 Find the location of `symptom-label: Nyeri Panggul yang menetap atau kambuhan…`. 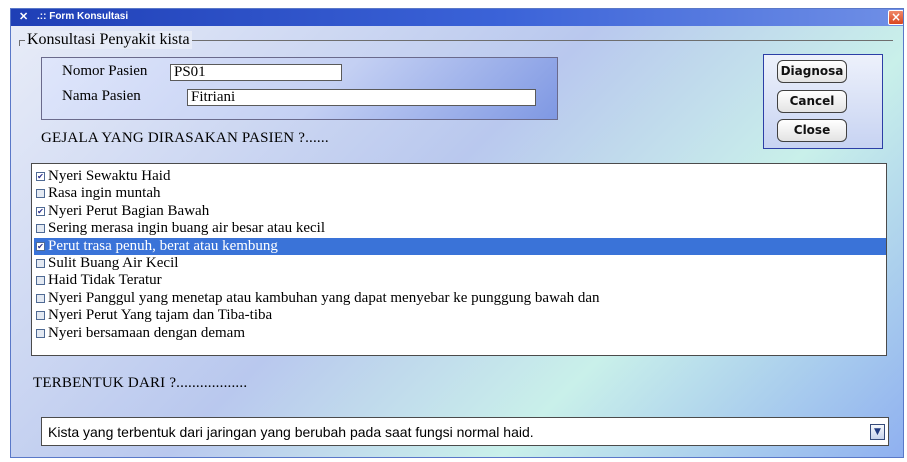

symptom-label: Nyeri Panggul yang menetap atau kambuhan… is located at coordinates (324, 297).